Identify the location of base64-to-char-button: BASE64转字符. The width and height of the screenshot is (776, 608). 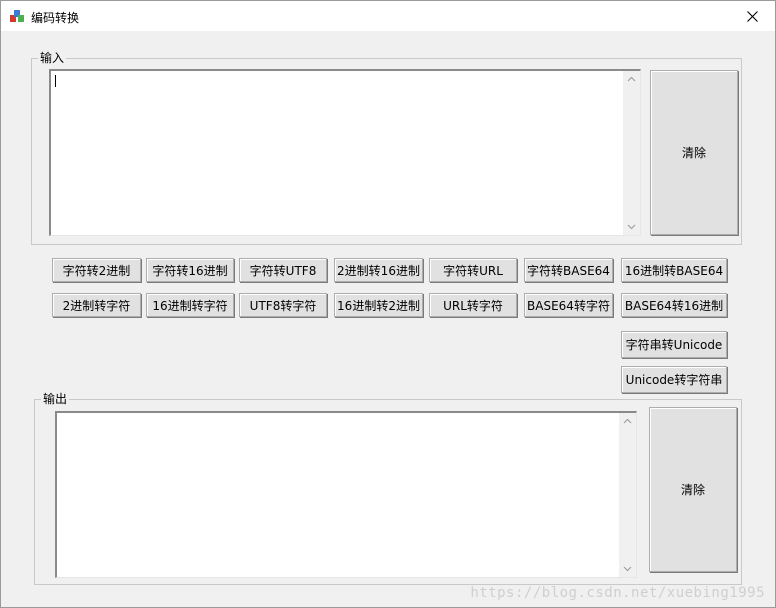
(568, 305).